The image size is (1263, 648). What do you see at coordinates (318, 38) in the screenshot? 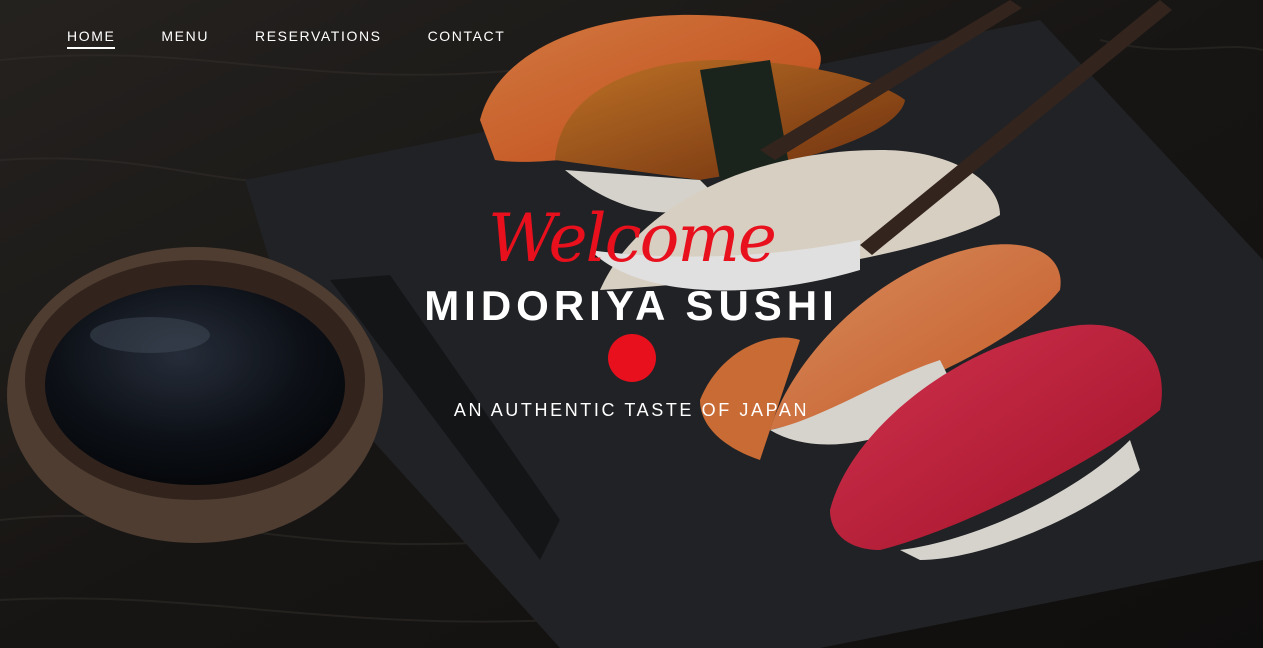
I see `nav-reservations-link: RESERVATIONS` at bounding box center [318, 38].